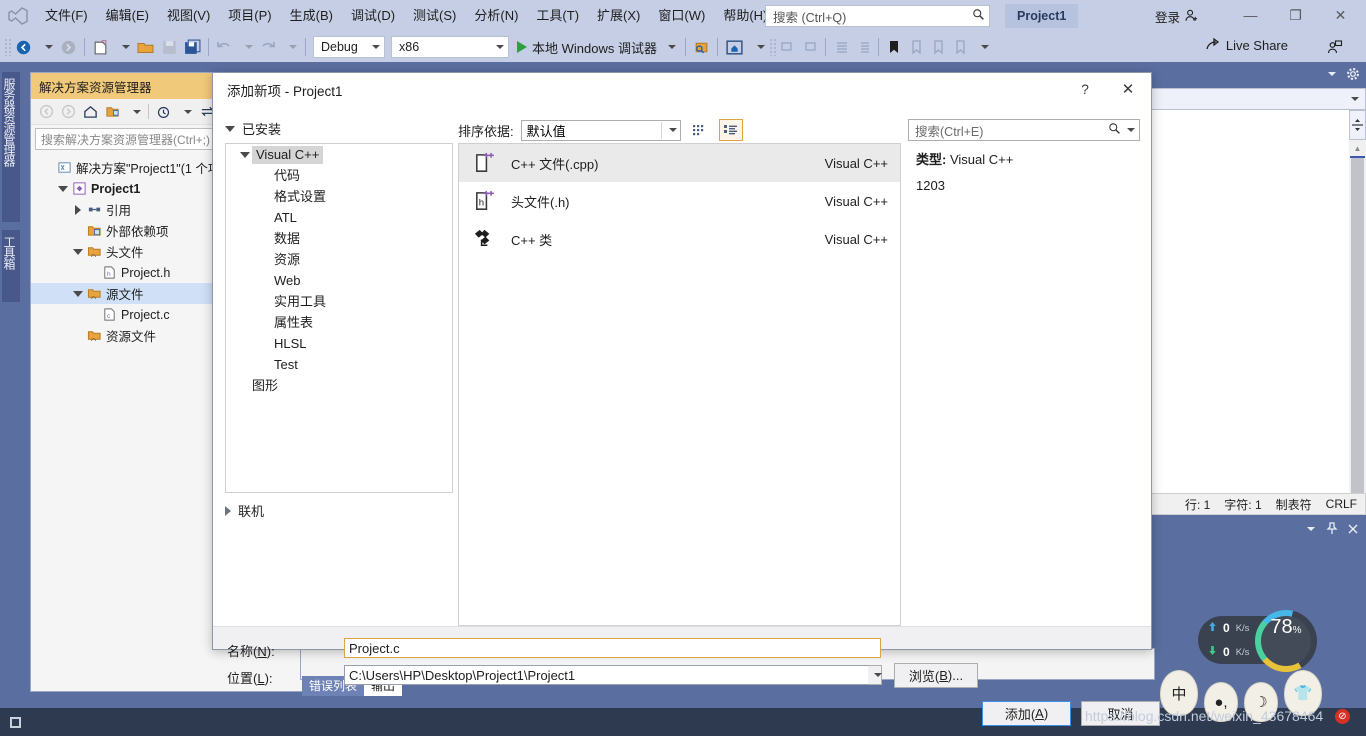  What do you see at coordinates (730, 130) in the screenshot?
I see `list-view-icon` at bounding box center [730, 130].